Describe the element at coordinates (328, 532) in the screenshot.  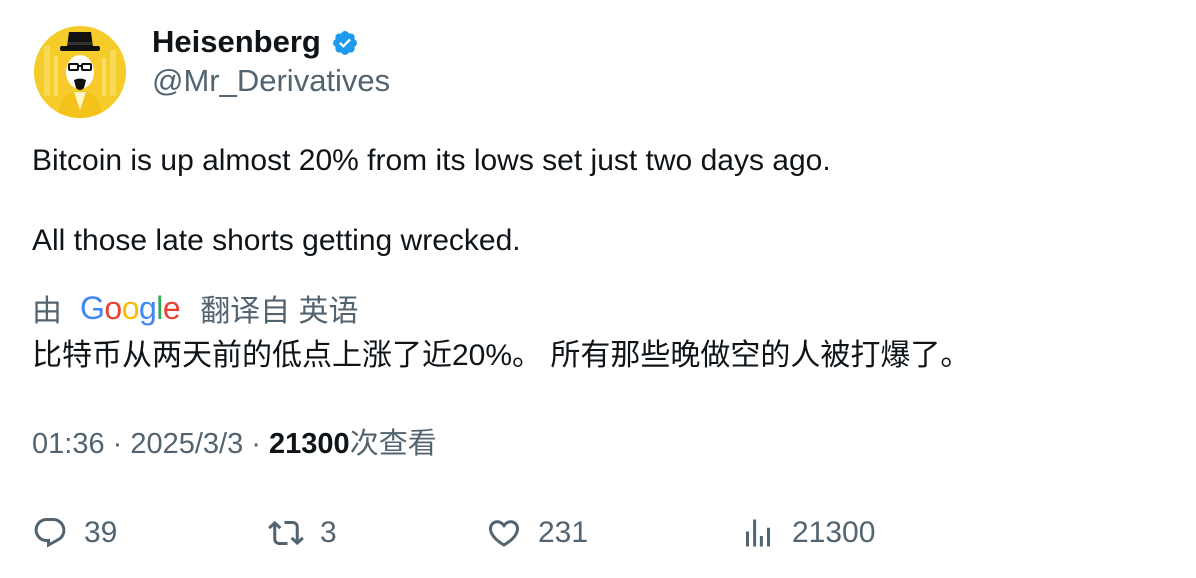
I see `retweet-count: 3` at that location.